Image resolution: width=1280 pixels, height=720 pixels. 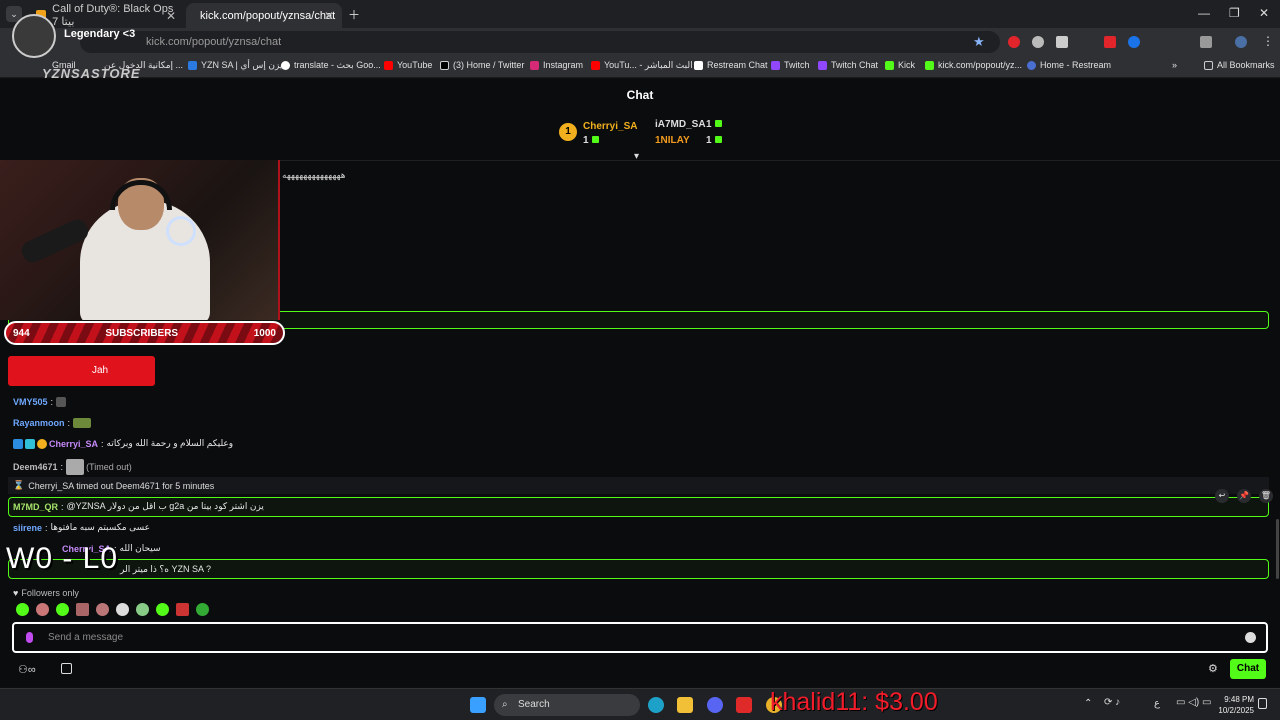 What do you see at coordinates (1244, 496) in the screenshot?
I see `pin-icon: 📌` at bounding box center [1244, 496].